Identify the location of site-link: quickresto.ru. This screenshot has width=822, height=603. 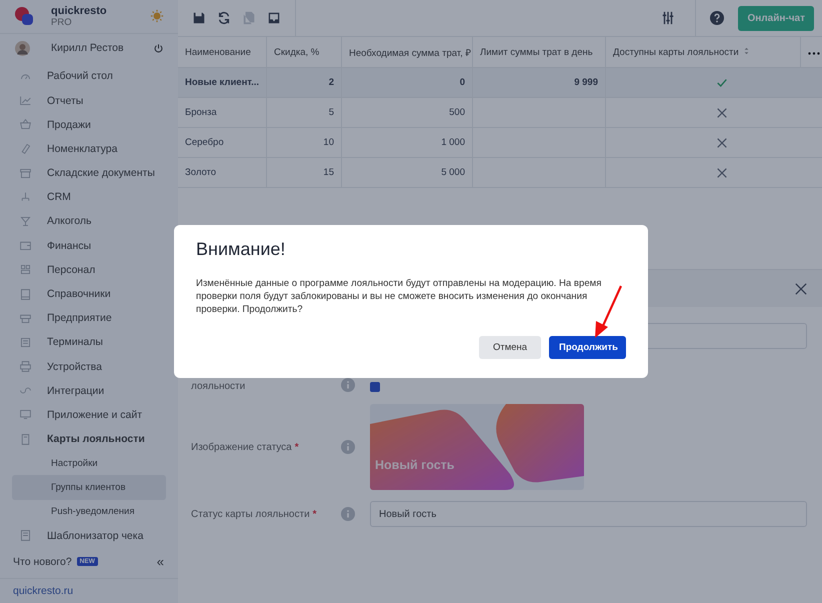
(43, 591).